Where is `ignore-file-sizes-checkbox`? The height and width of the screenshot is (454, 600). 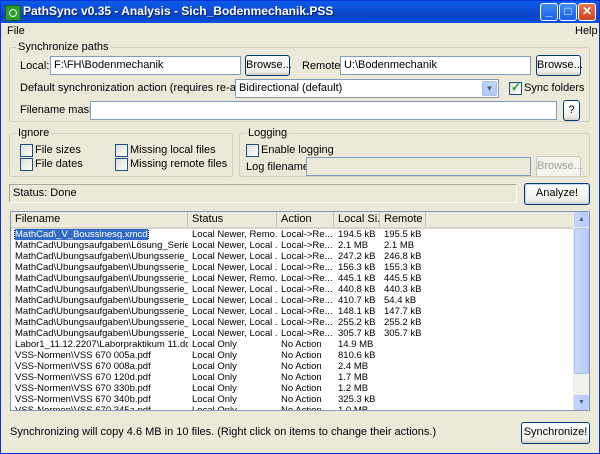
ignore-file-sizes-checkbox is located at coordinates (26, 150).